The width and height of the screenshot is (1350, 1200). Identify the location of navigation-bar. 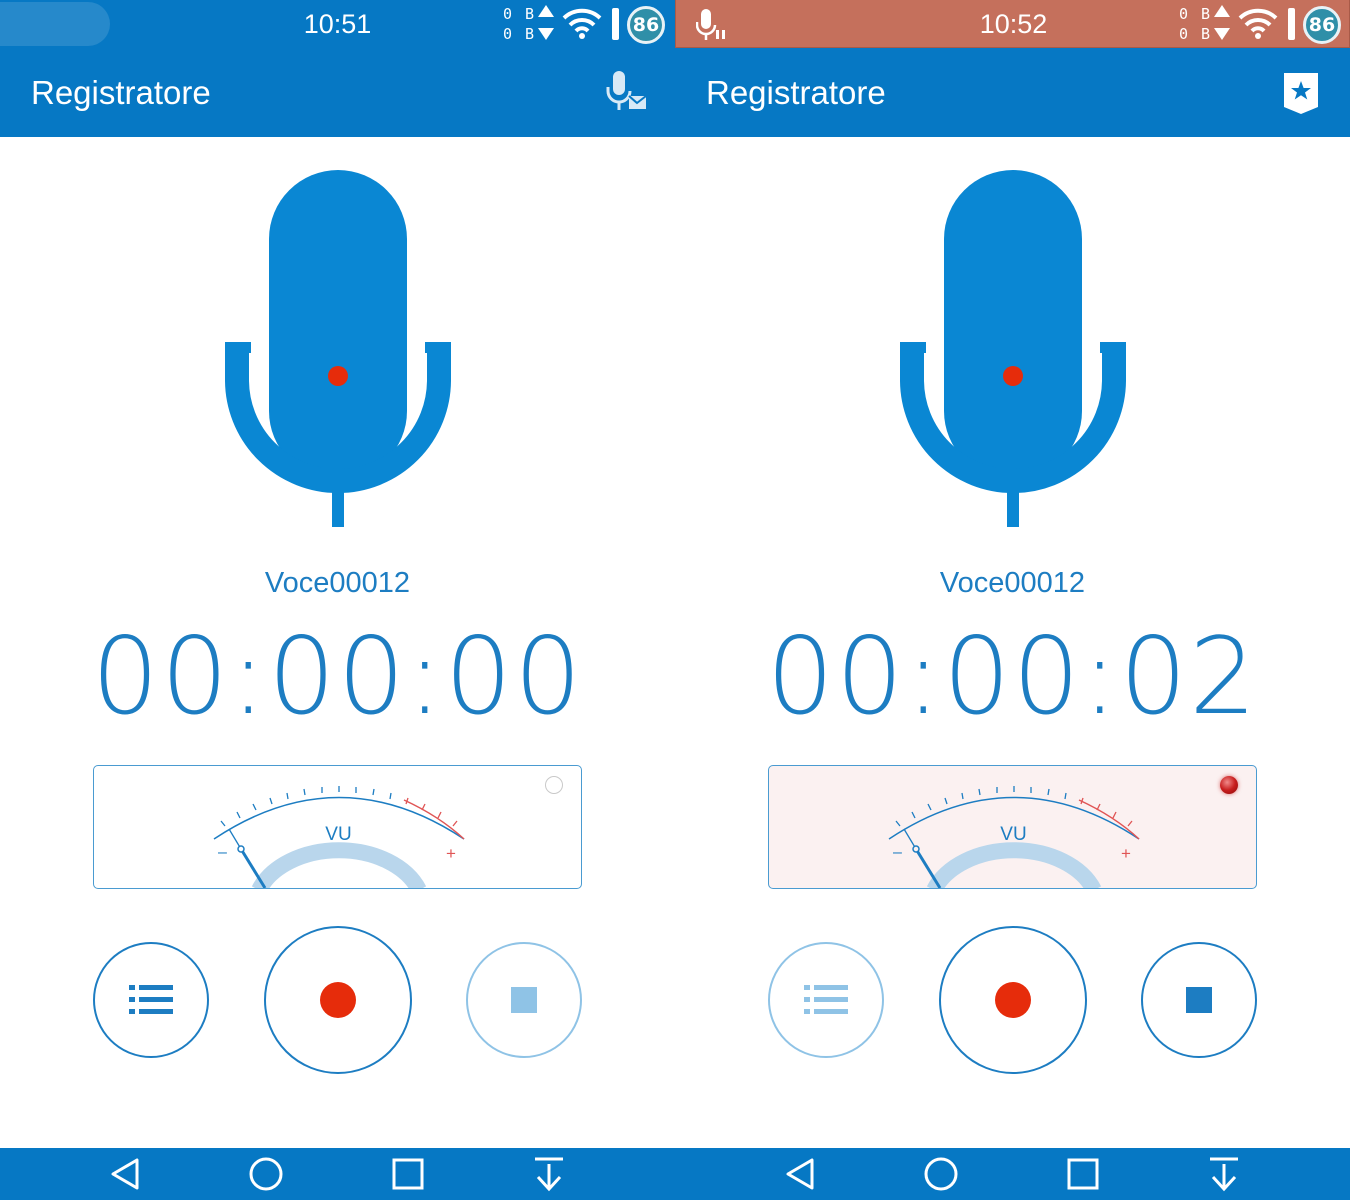
(675, 1174).